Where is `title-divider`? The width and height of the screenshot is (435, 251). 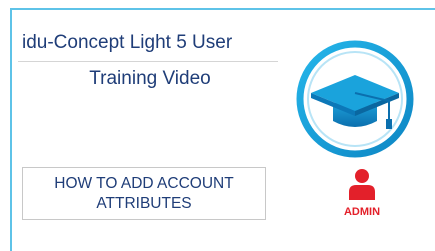 title-divider is located at coordinates (148, 61).